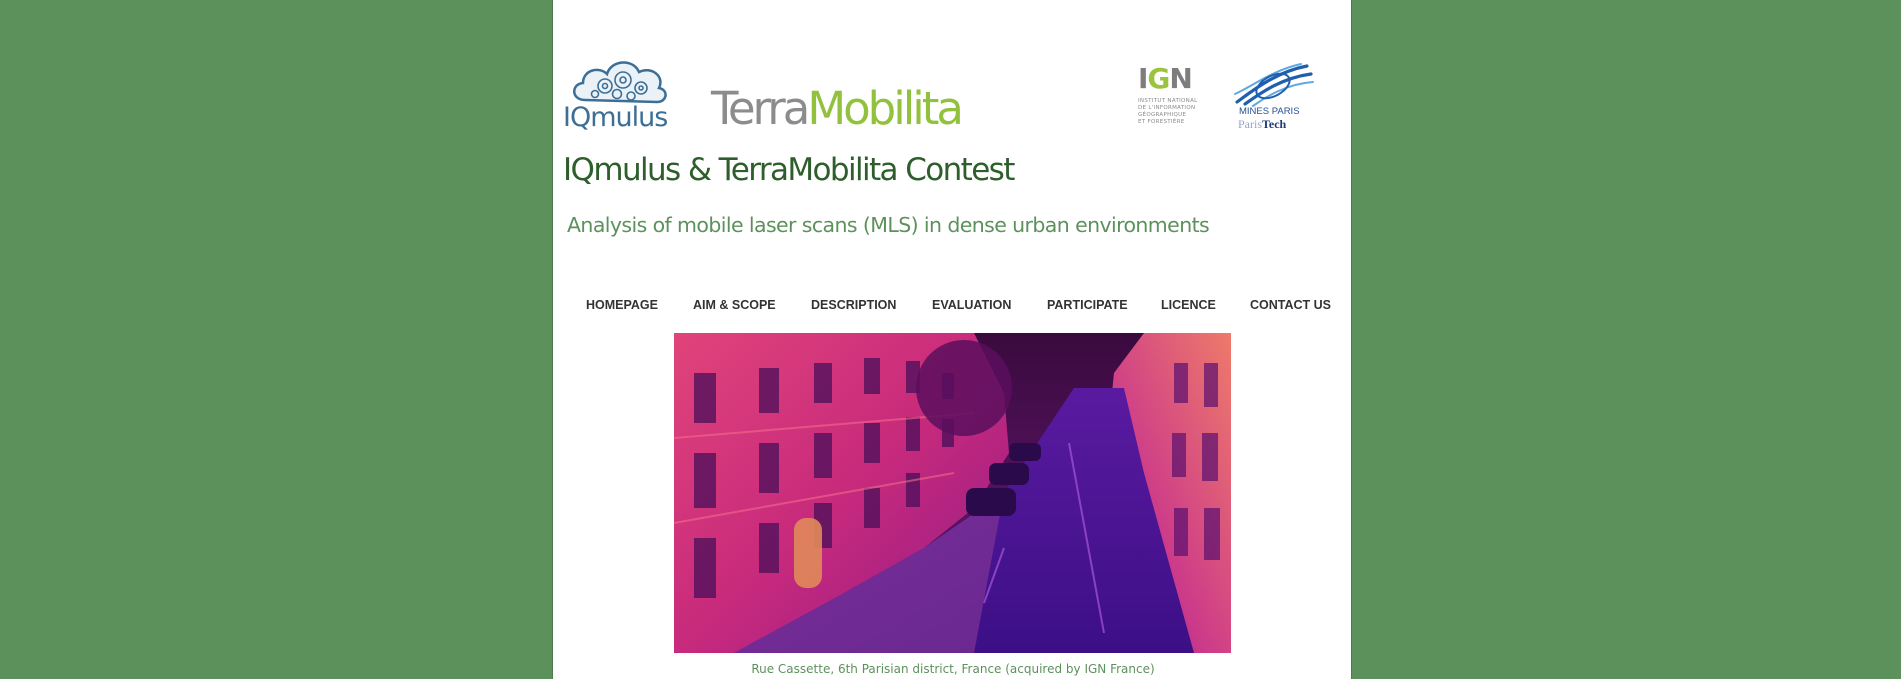 The height and width of the screenshot is (679, 1901). I want to click on mines-logo-line1: MINES PARIS, so click(1269, 111).